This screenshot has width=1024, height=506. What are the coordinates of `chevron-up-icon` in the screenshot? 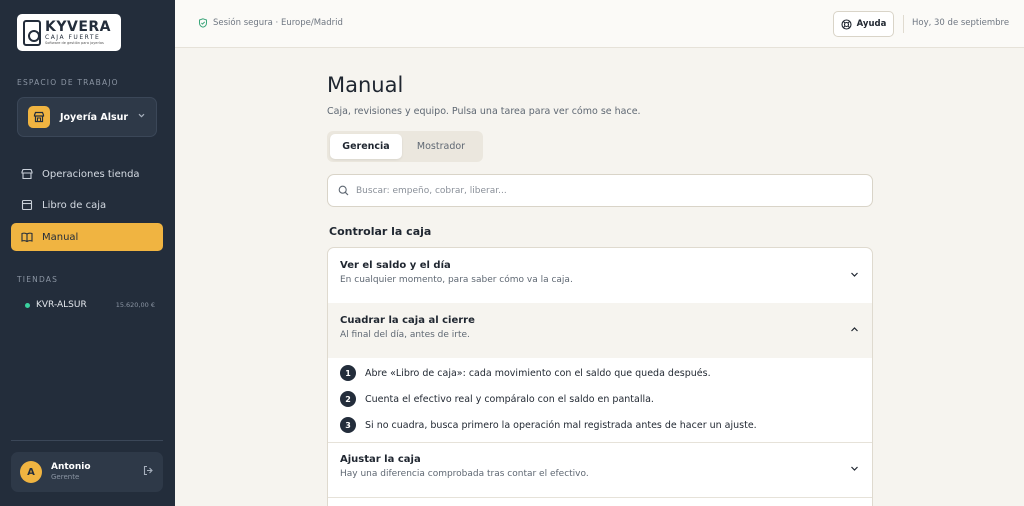 It's located at (854, 329).